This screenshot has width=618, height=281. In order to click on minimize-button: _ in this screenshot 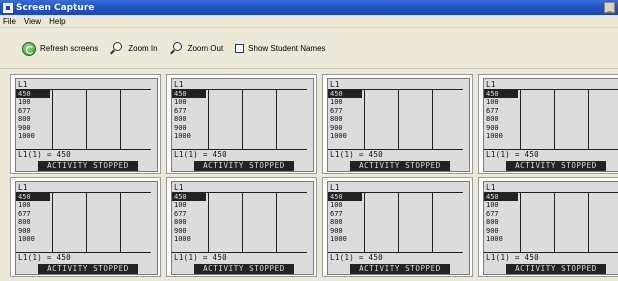, I will do `click(609, 7)`.